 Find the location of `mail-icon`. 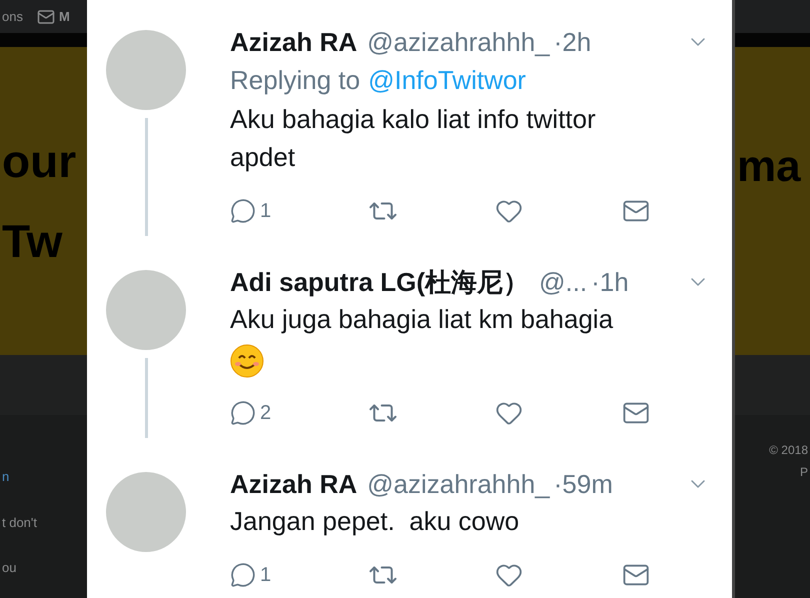

mail-icon is located at coordinates (45, 17).